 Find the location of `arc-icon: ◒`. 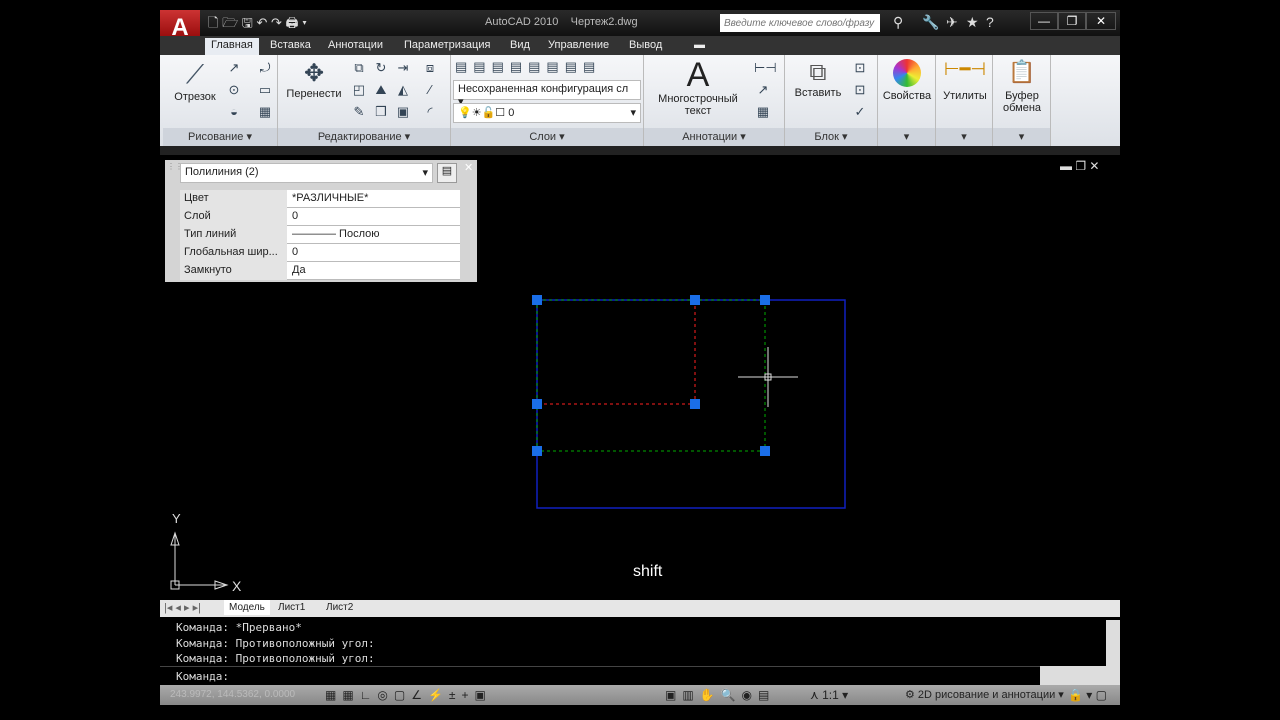

arc-icon: ◒ is located at coordinates (234, 112).